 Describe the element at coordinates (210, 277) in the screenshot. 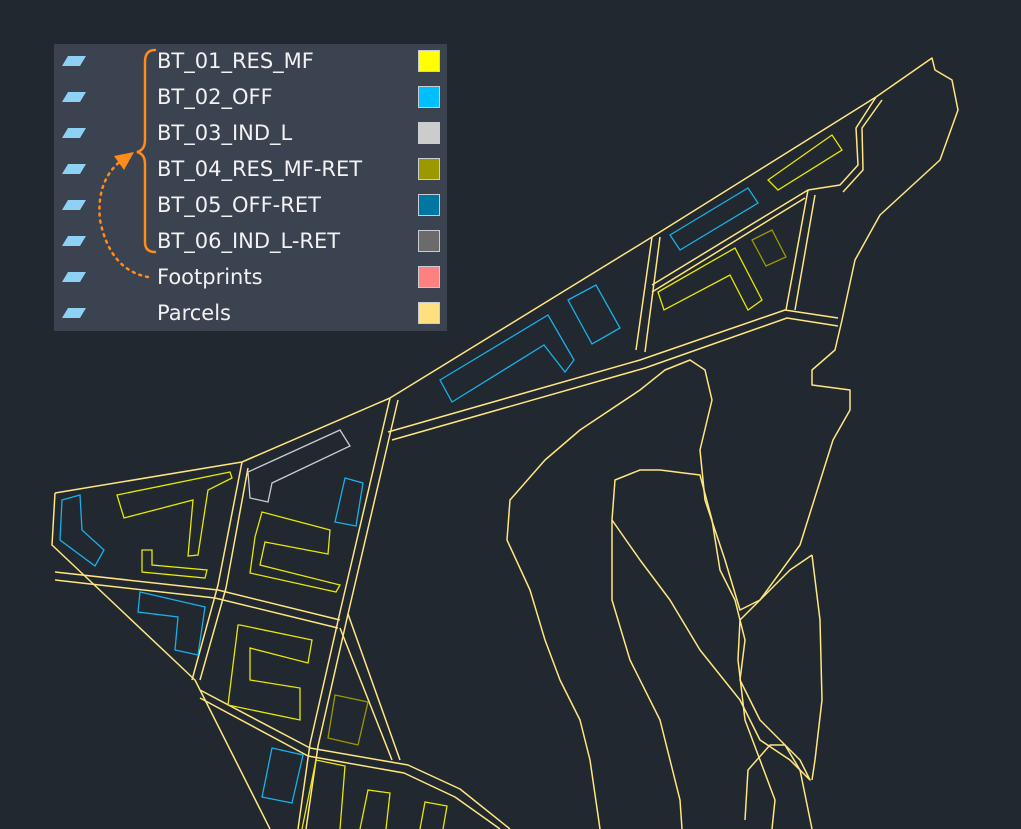

I see `layer-name: Footprints` at that location.